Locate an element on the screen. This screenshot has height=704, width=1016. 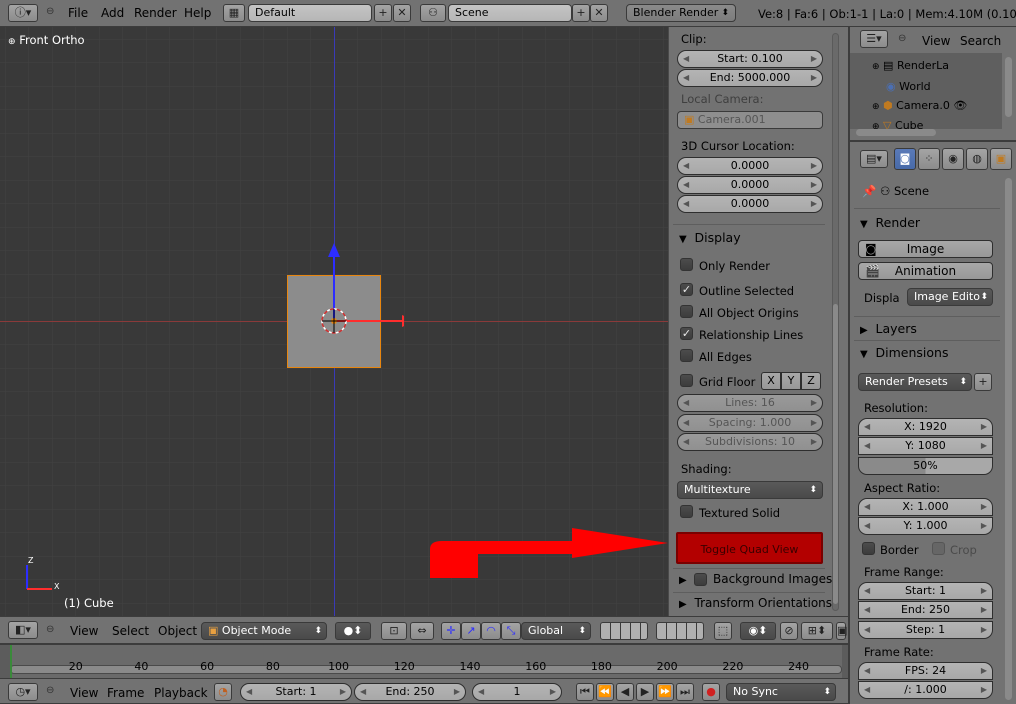
object-tab-icon: ▣ is located at coordinates (1001, 159).